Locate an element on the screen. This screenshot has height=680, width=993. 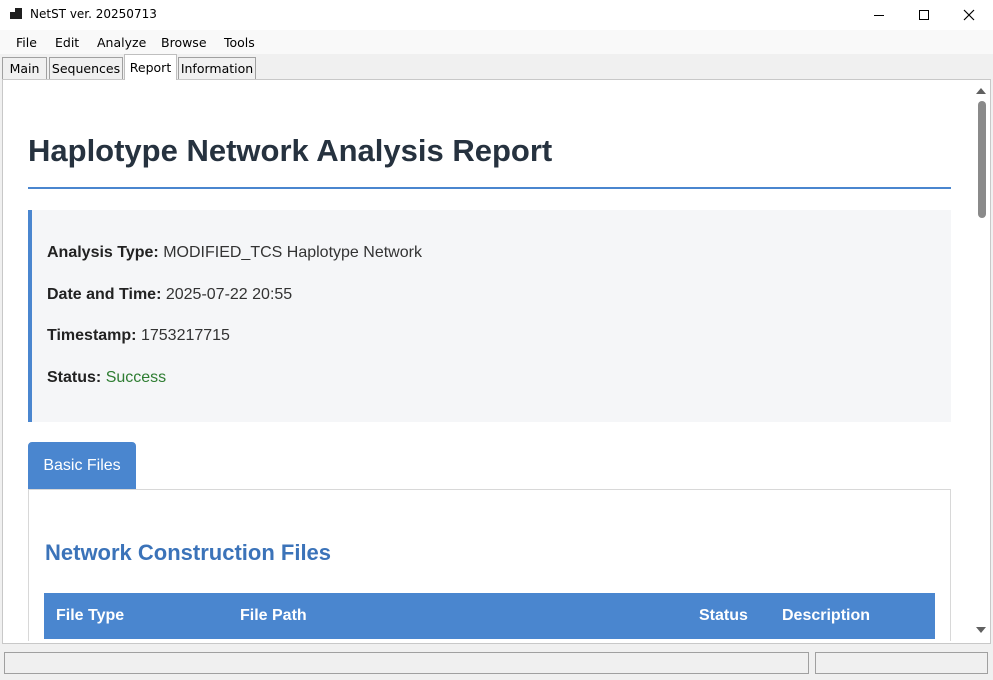
title-divider is located at coordinates (489, 188).